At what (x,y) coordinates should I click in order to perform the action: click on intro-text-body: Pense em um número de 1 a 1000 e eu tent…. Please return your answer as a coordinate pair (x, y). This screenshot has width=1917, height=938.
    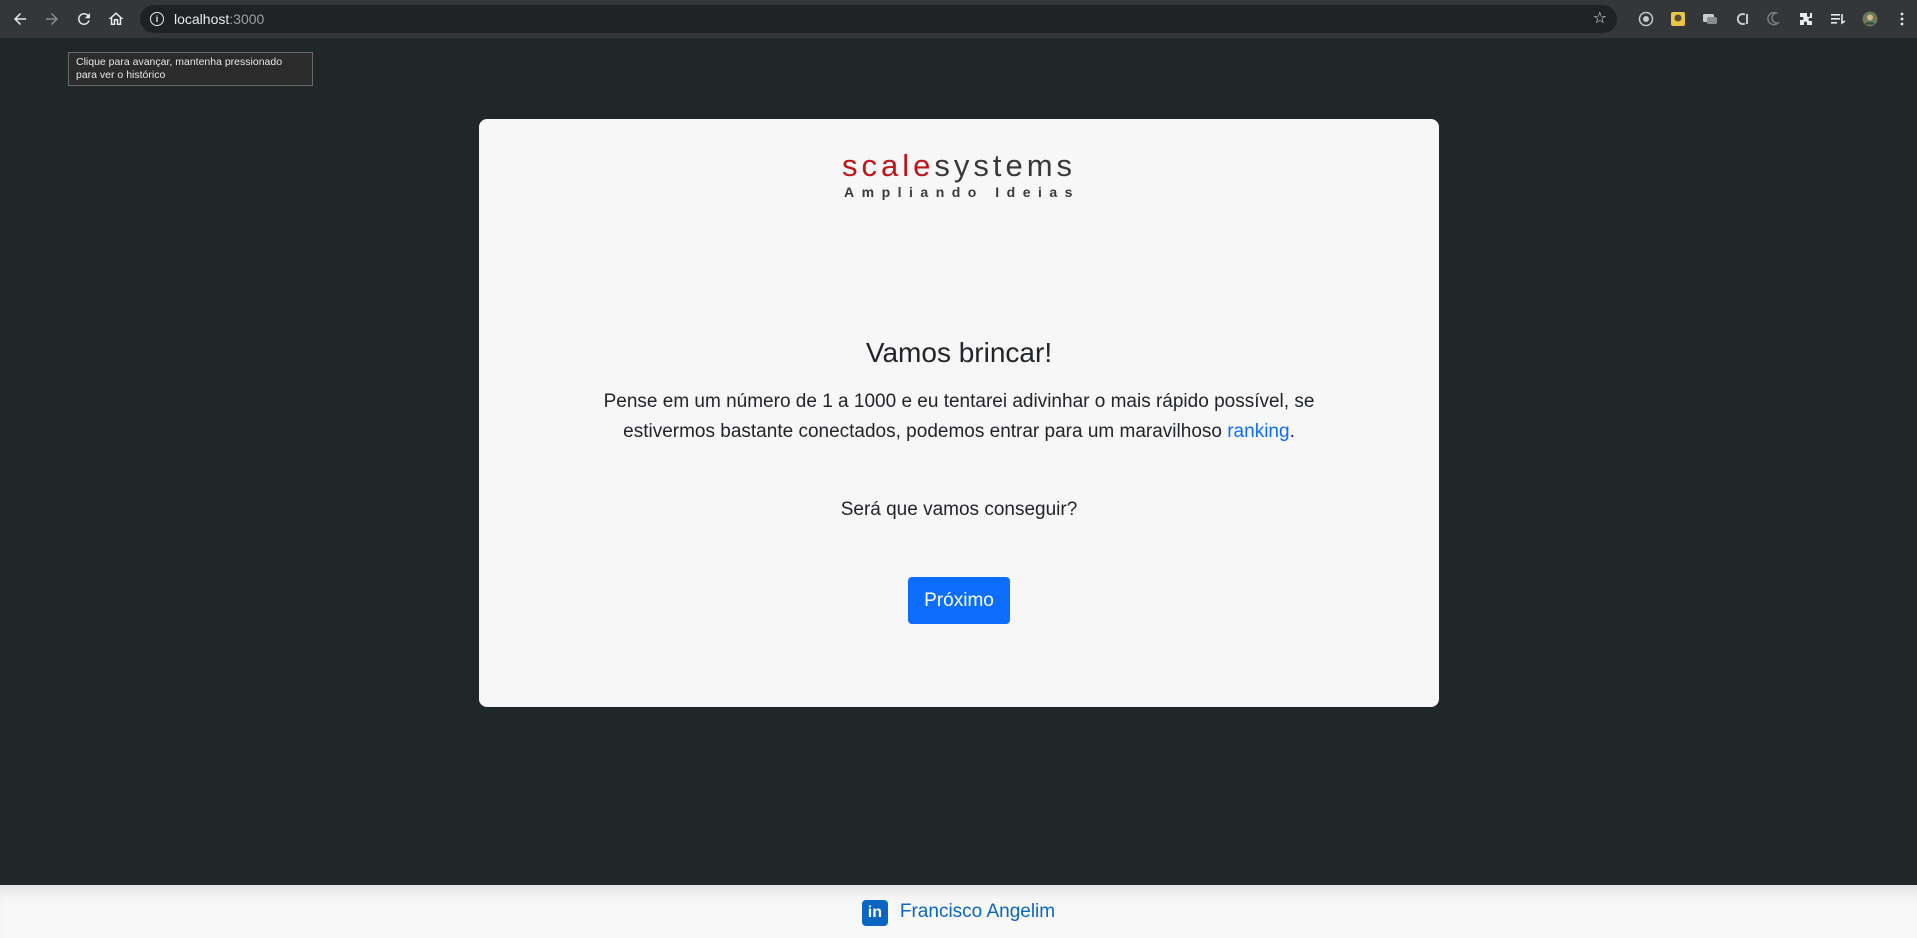
    Looking at the image, I should click on (959, 416).